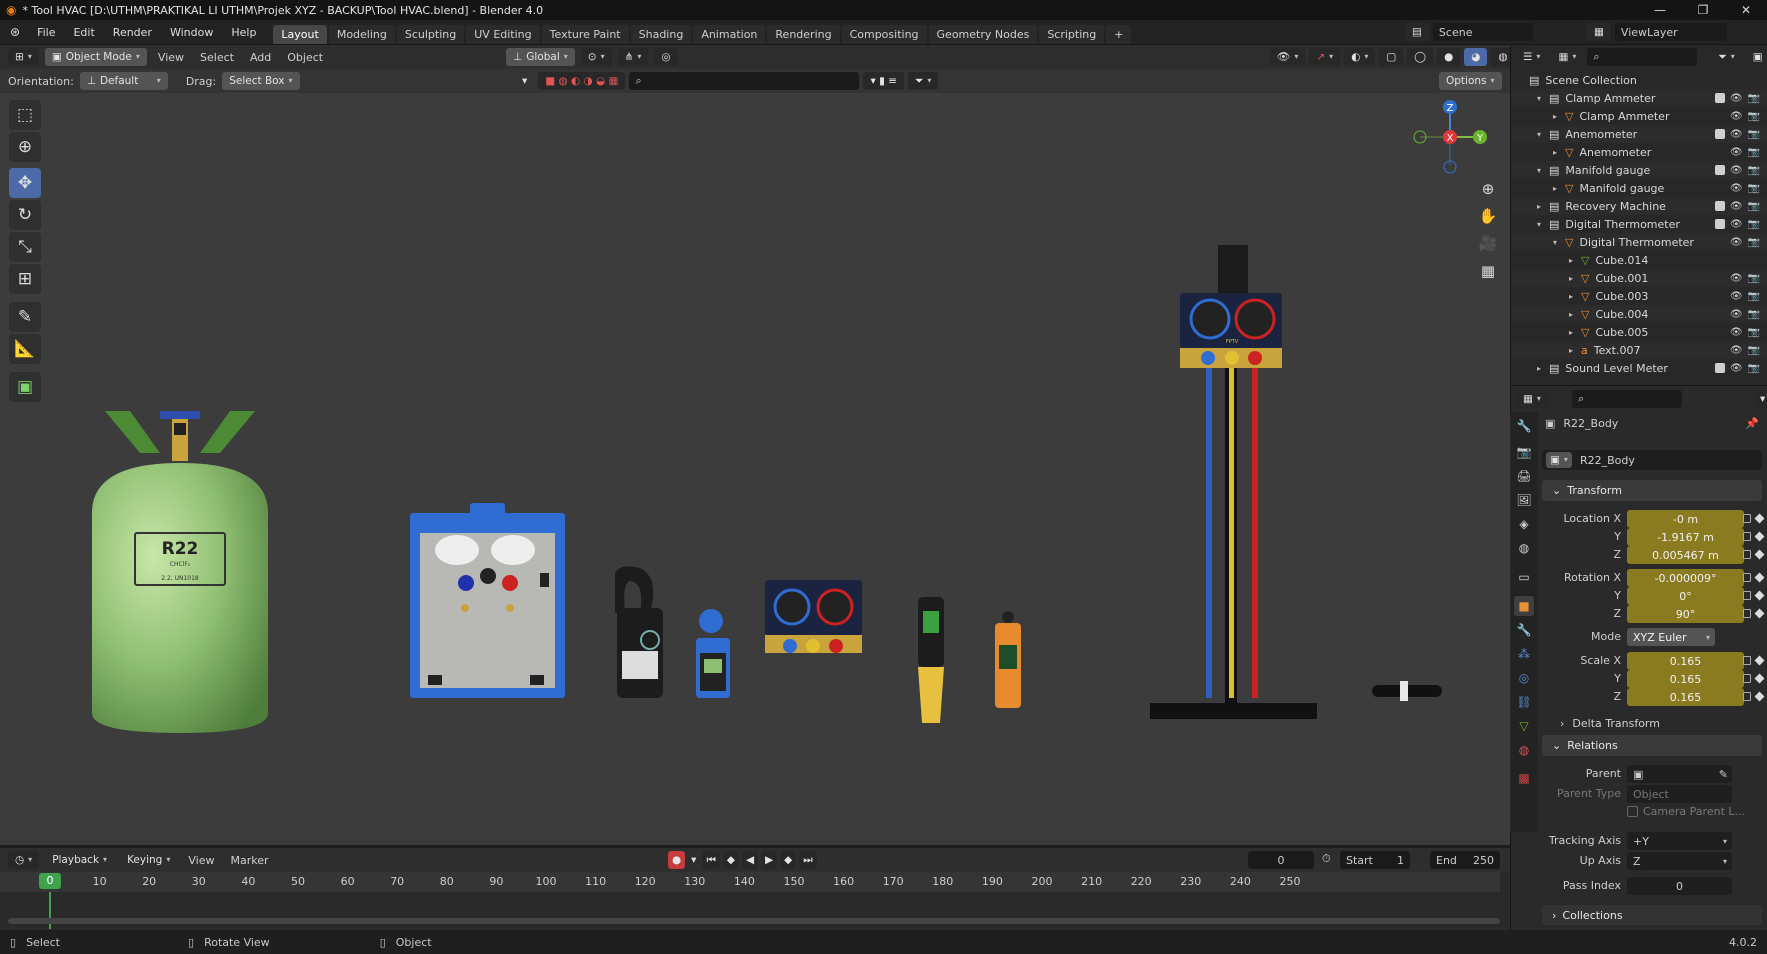 Image resolution: width=1767 pixels, height=954 pixels. I want to click on view-layer-tab-icon: 🖼, so click(1524, 500).